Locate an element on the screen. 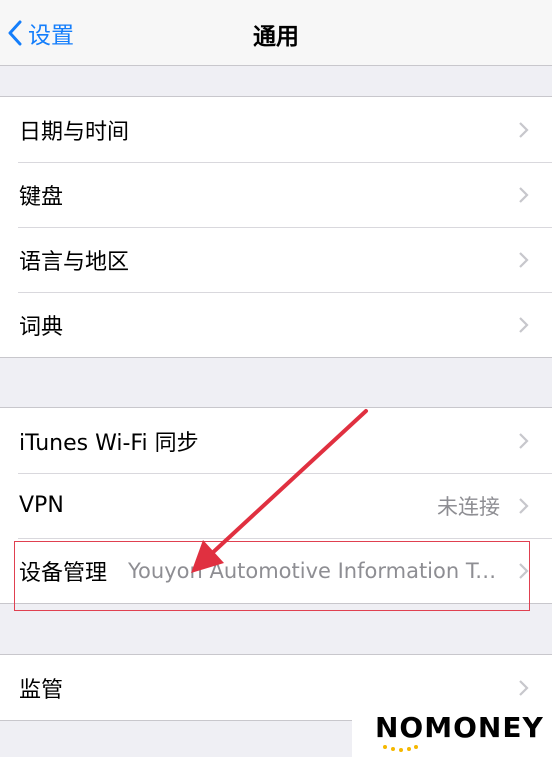  logo-dots-icon is located at coordinates (400, 748).